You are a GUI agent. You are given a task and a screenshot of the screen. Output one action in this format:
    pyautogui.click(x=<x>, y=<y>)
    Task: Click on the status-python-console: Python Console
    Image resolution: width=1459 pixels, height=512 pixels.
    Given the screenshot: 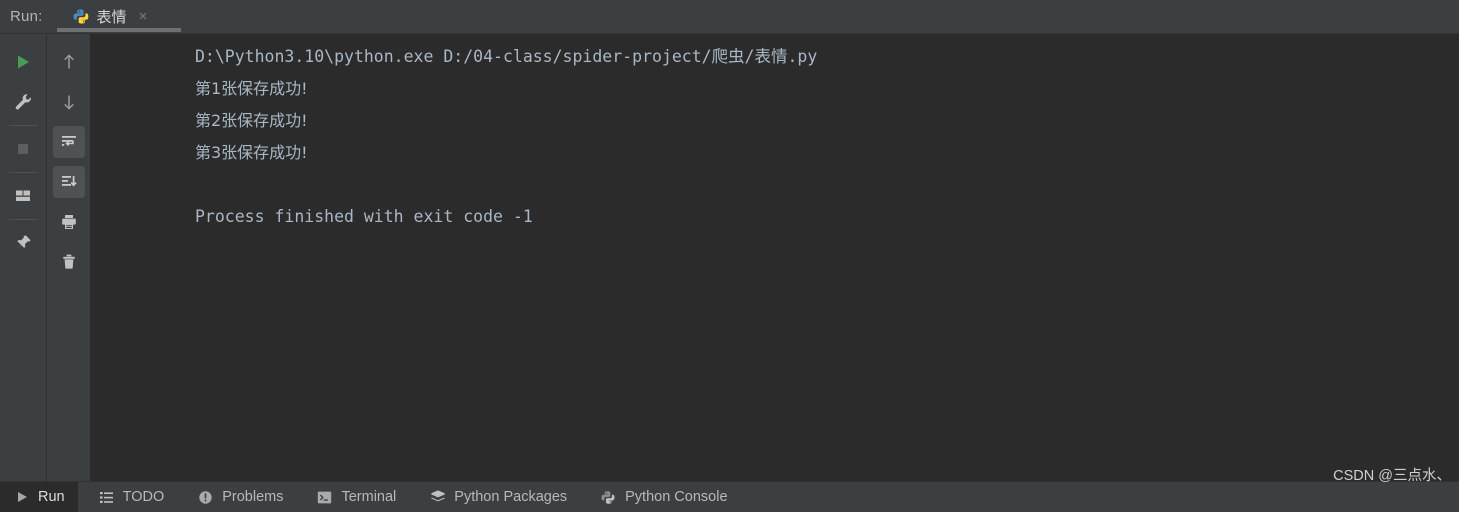 What is the action you would take?
    pyautogui.click(x=663, y=497)
    